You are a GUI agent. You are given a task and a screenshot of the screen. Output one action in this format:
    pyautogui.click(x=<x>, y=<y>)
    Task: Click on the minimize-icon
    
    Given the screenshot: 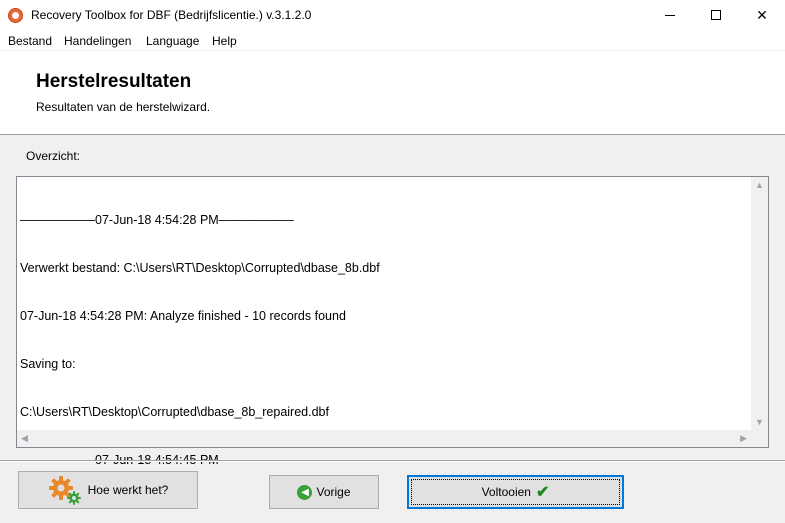 What is the action you would take?
    pyautogui.click(x=670, y=15)
    